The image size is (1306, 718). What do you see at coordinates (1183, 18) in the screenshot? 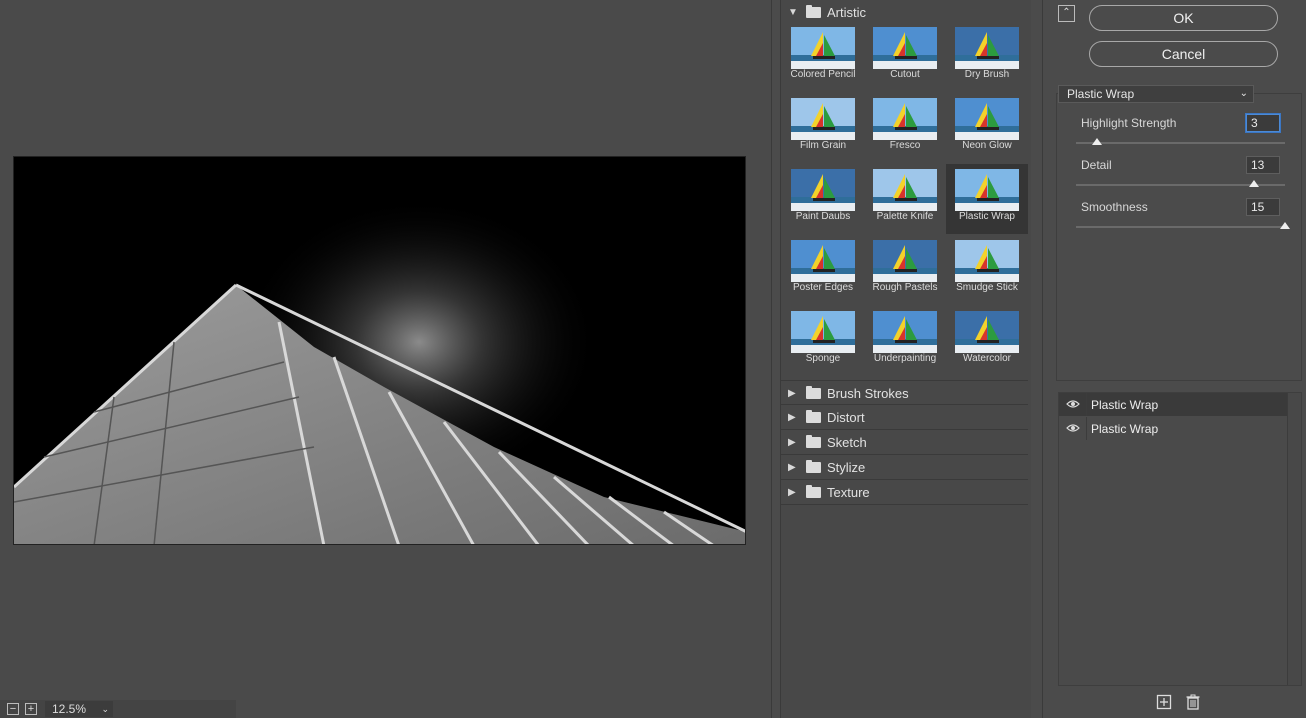
I see `ok-button: OK` at bounding box center [1183, 18].